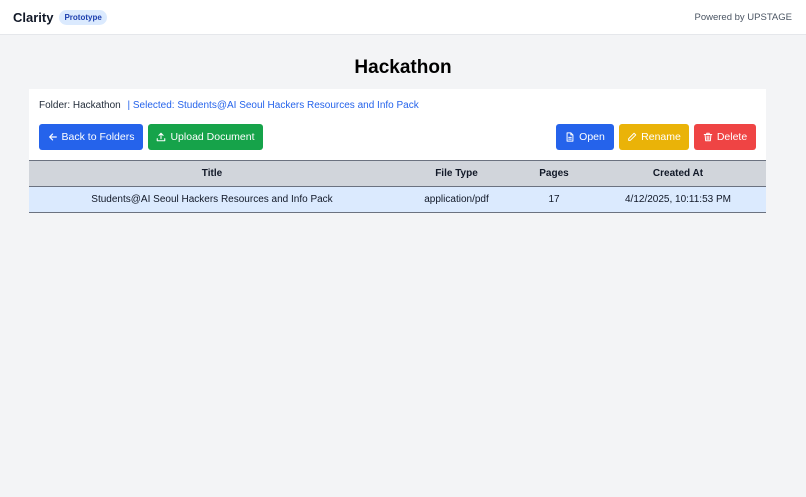 This screenshot has height=497, width=806. Describe the element at coordinates (83, 17) in the screenshot. I see `prototype-badge: Prototype` at that location.